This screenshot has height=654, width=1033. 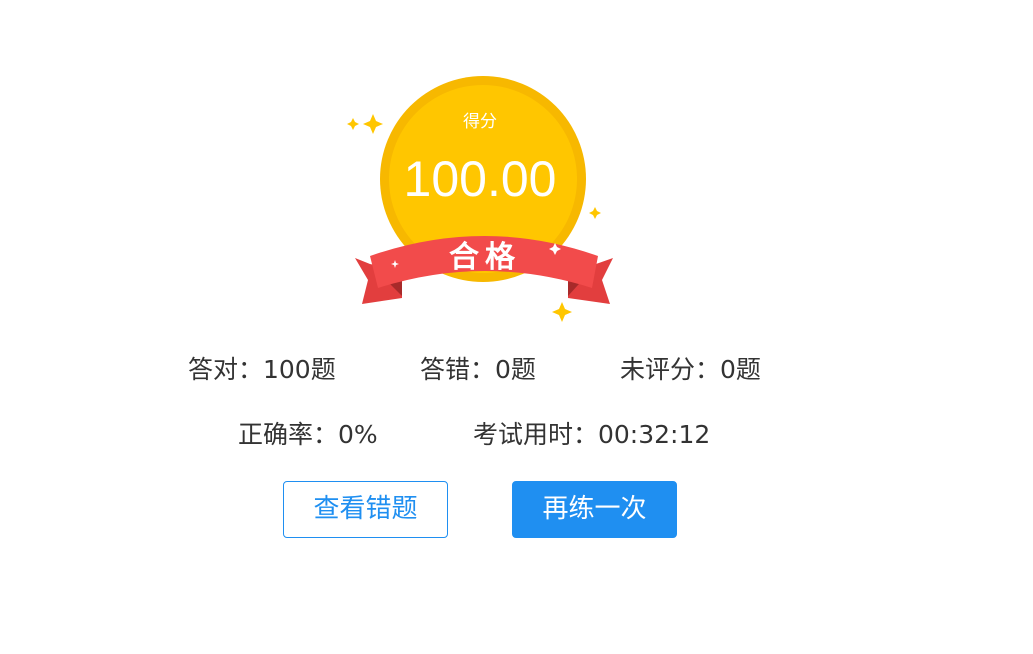 What do you see at coordinates (478, 369) in the screenshot?
I see `wrong-count: 答错：0题` at bounding box center [478, 369].